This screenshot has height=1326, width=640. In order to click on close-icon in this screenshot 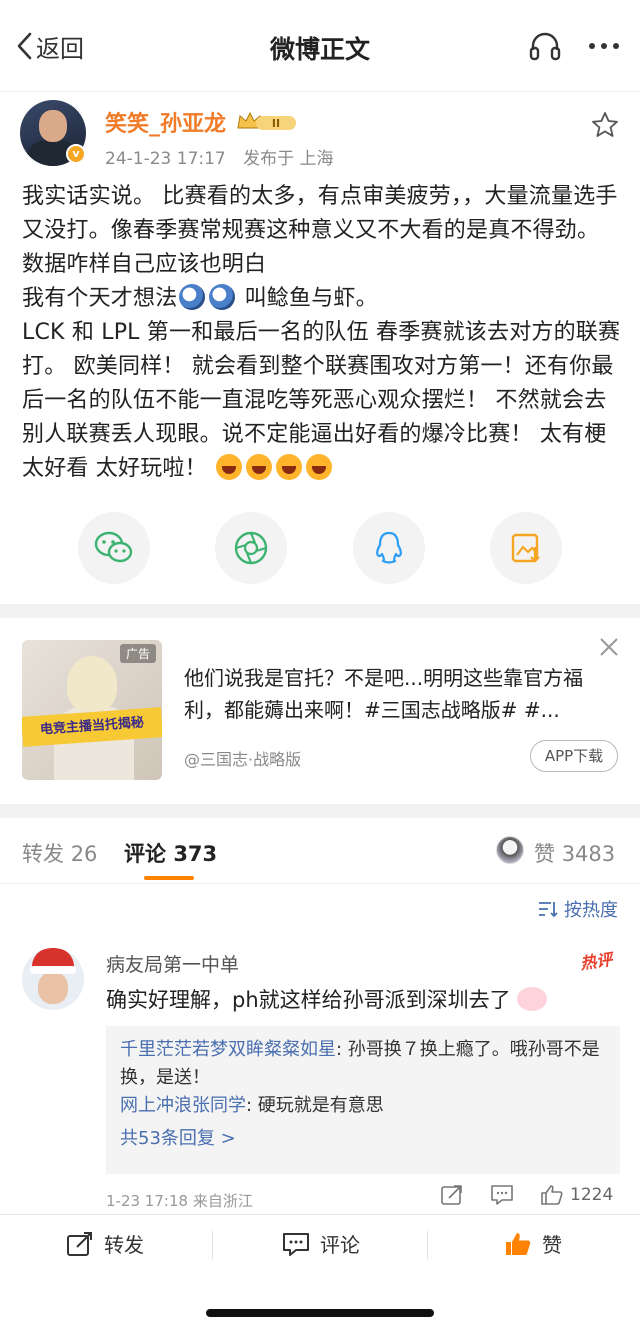, I will do `click(609, 647)`.